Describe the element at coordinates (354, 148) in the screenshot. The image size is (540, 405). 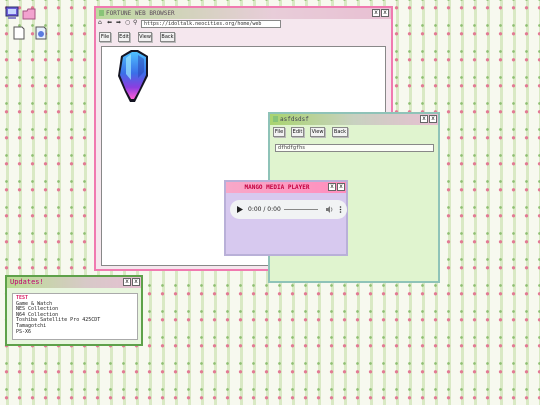
I see `notepad-text-field: dfhdfgfhs` at that location.